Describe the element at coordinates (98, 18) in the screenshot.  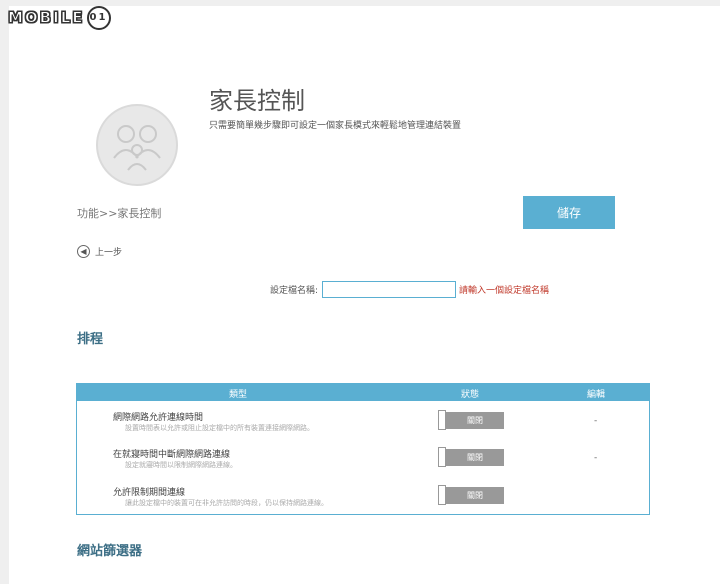
I see `watermark-badge: 01` at that location.